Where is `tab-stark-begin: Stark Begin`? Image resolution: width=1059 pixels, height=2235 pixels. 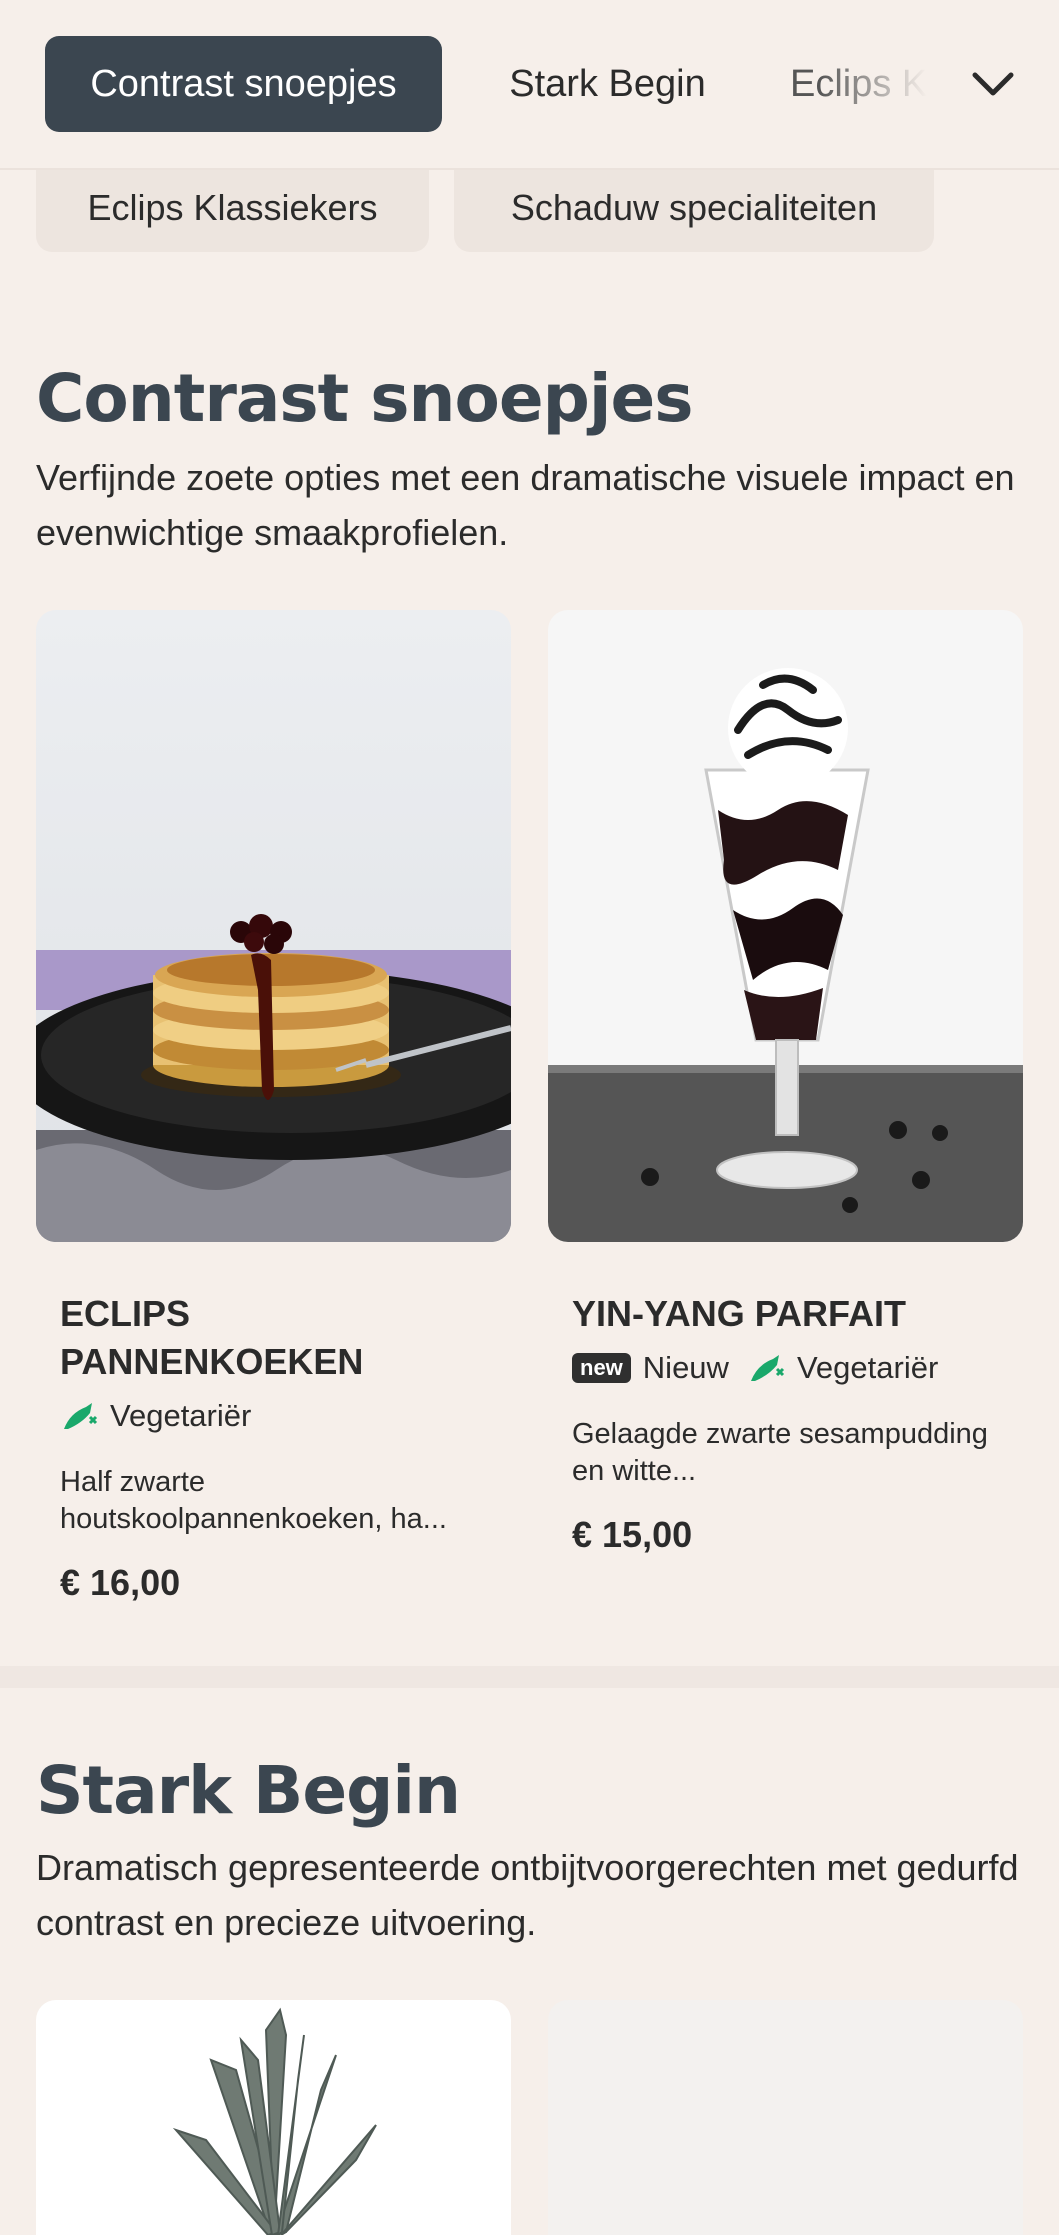 tab-stark-begin: Stark Begin is located at coordinates (607, 84).